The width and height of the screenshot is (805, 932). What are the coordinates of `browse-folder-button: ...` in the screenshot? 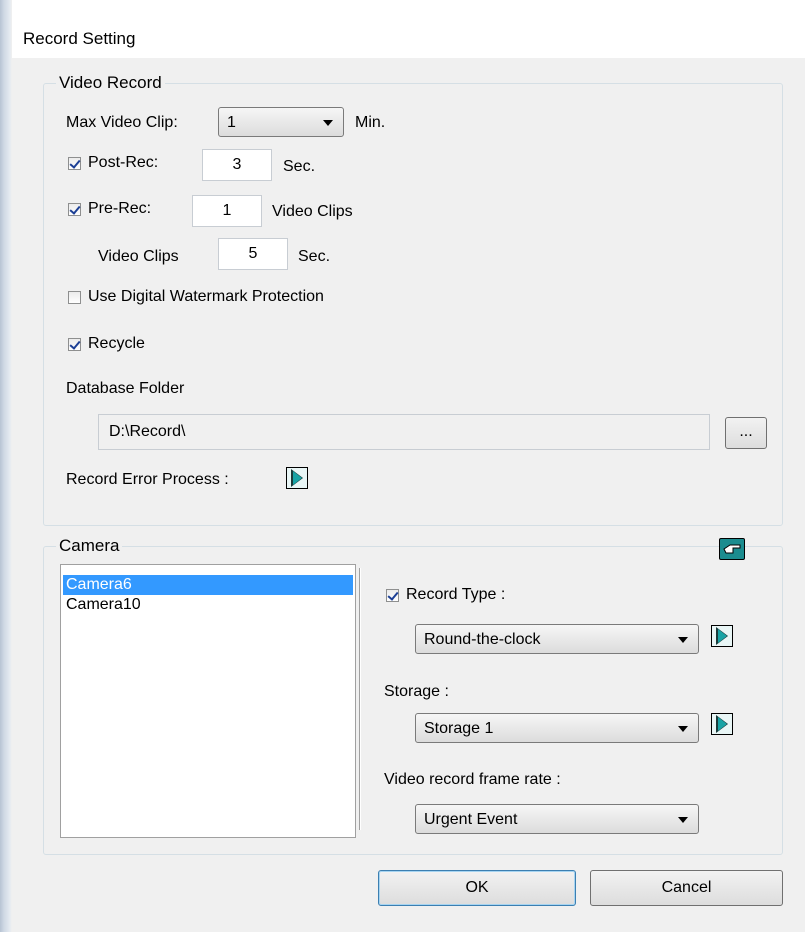 It's located at (746, 433).